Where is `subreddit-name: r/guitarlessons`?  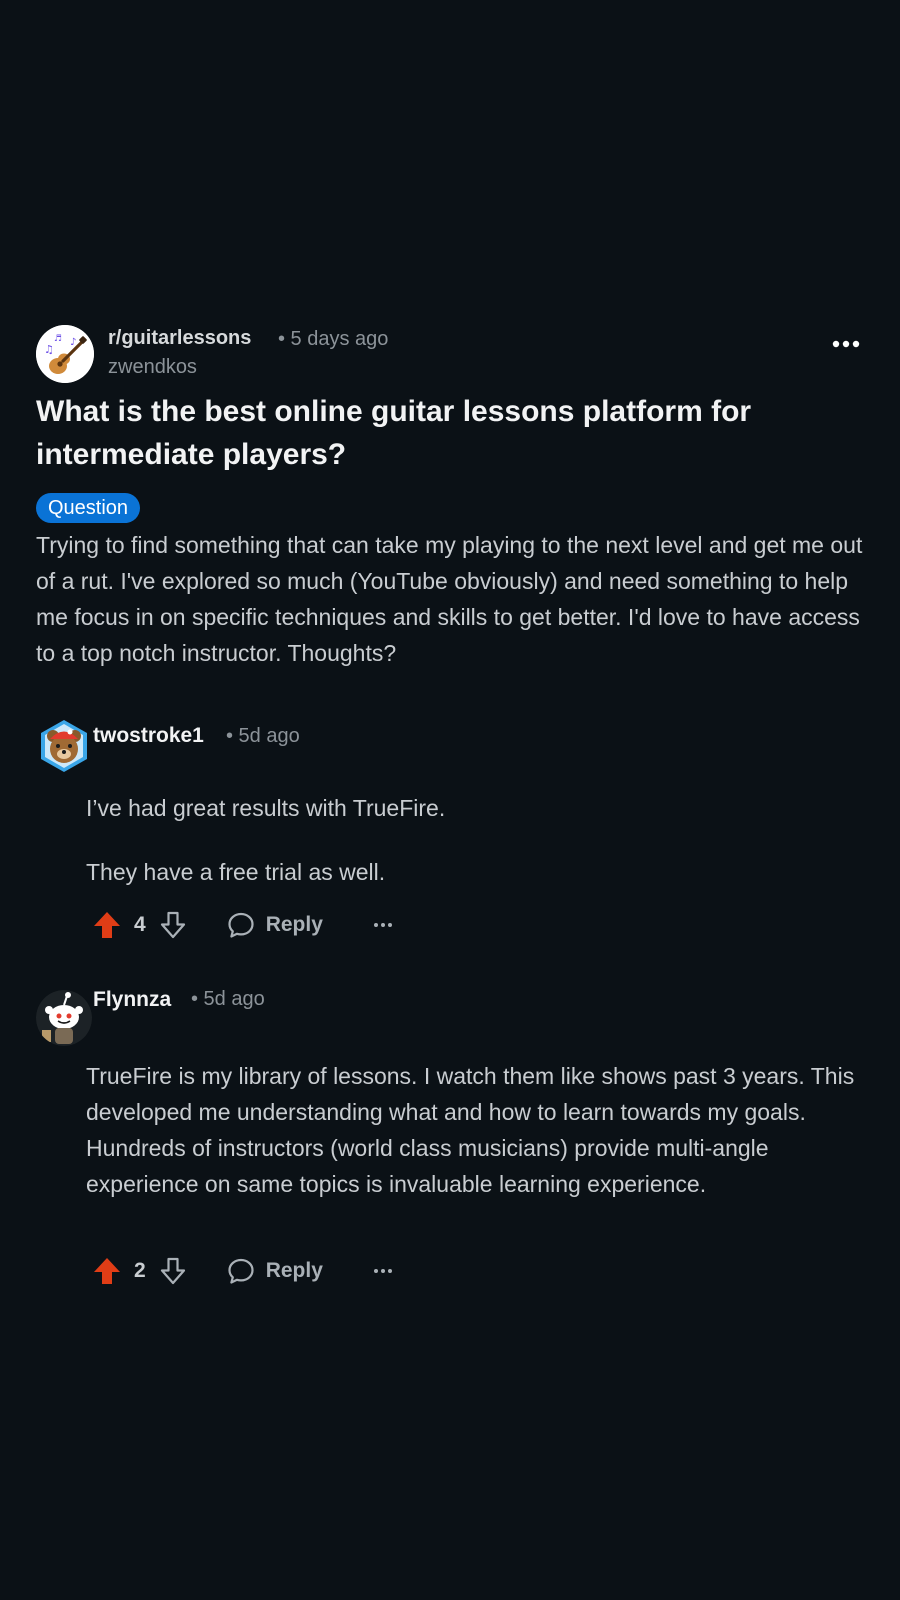
subreddit-name: r/guitarlessons is located at coordinates (179, 338).